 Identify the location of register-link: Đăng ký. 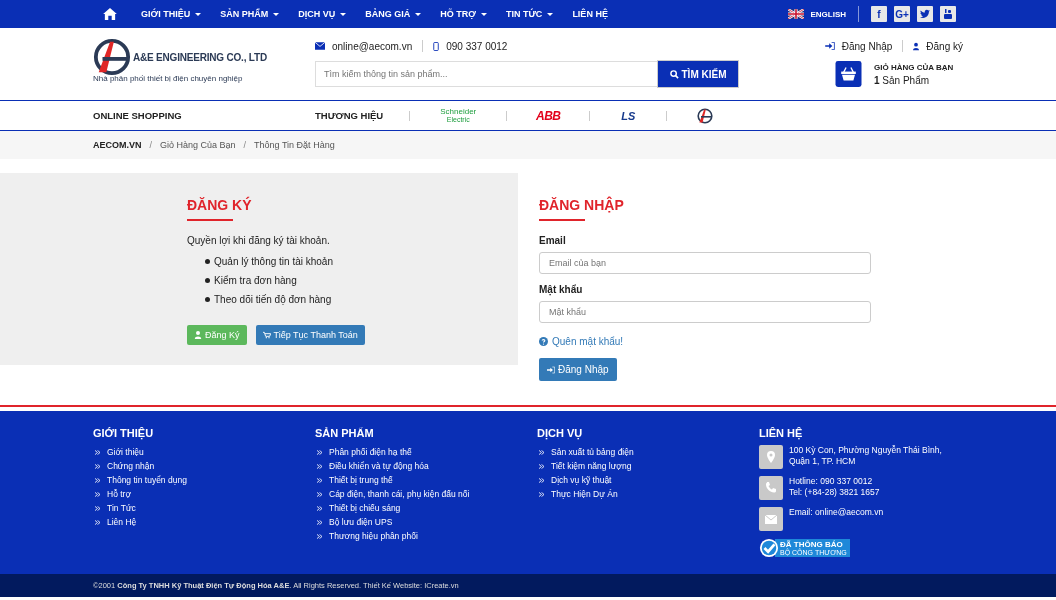
(938, 46).